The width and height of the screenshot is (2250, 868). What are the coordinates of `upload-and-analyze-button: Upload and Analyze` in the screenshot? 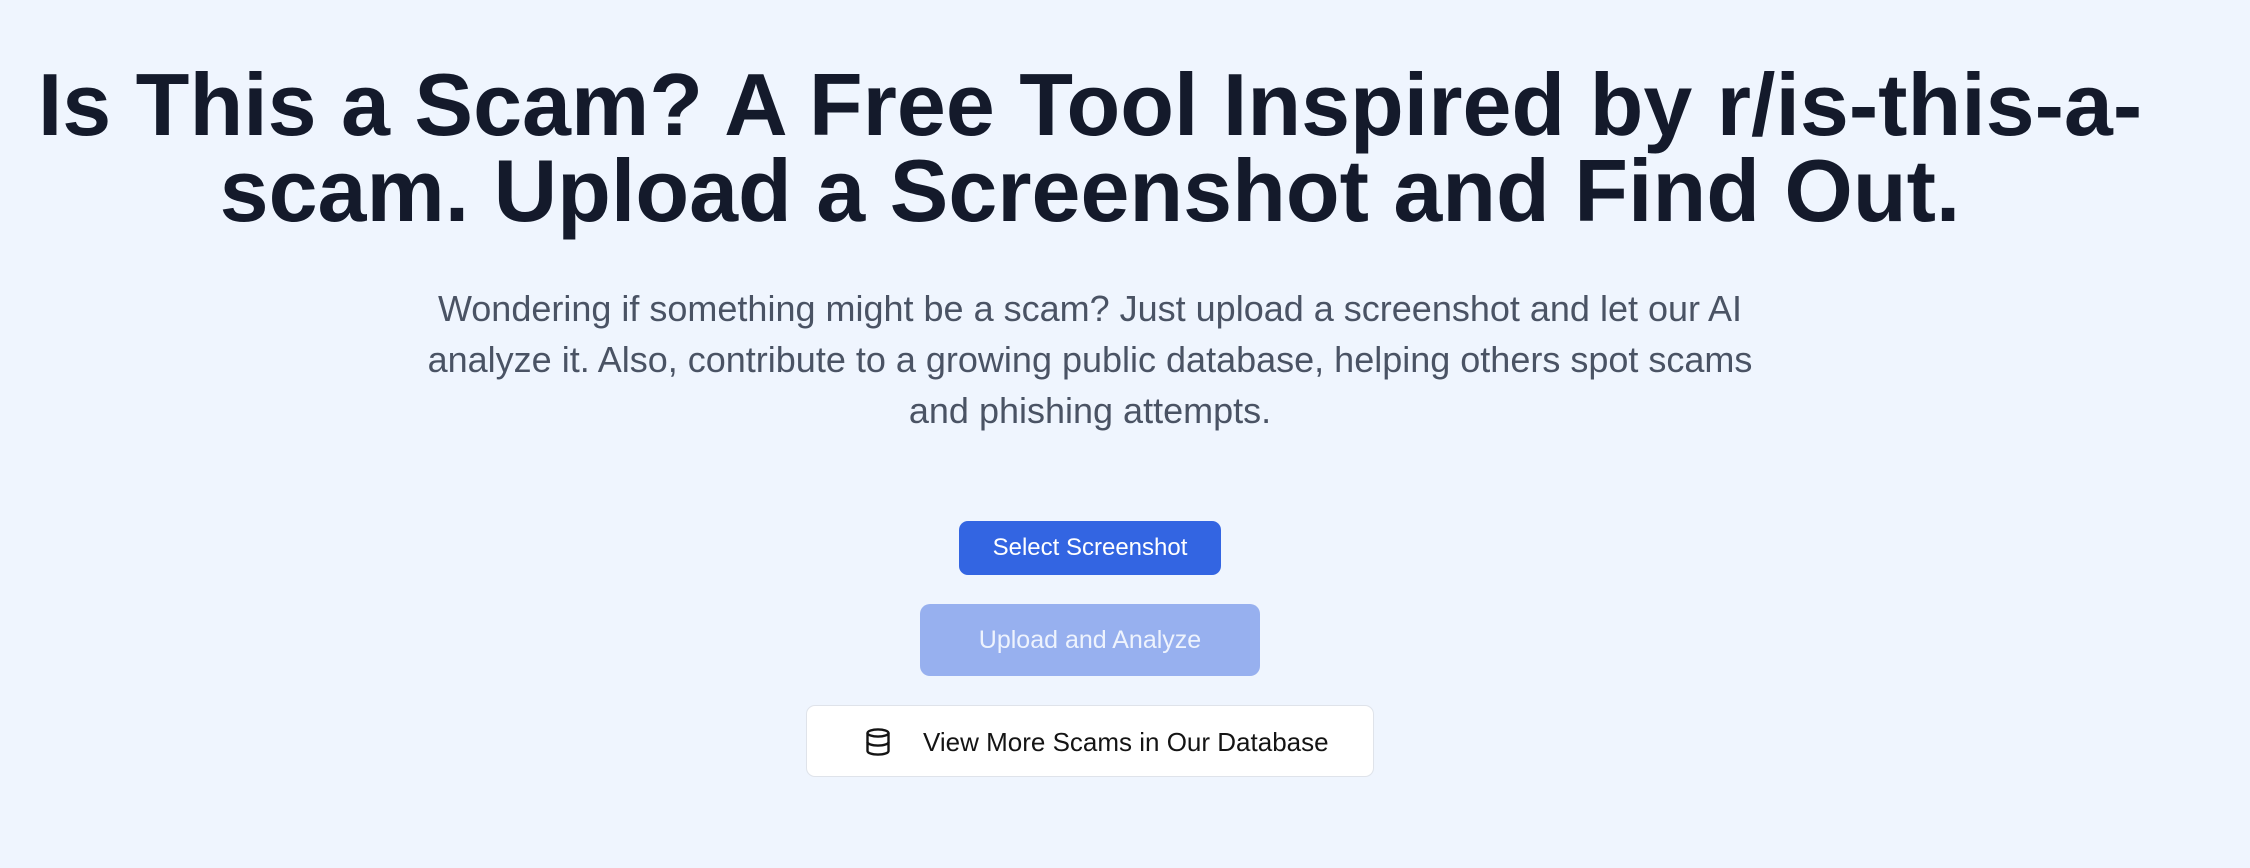 It's located at (1090, 640).